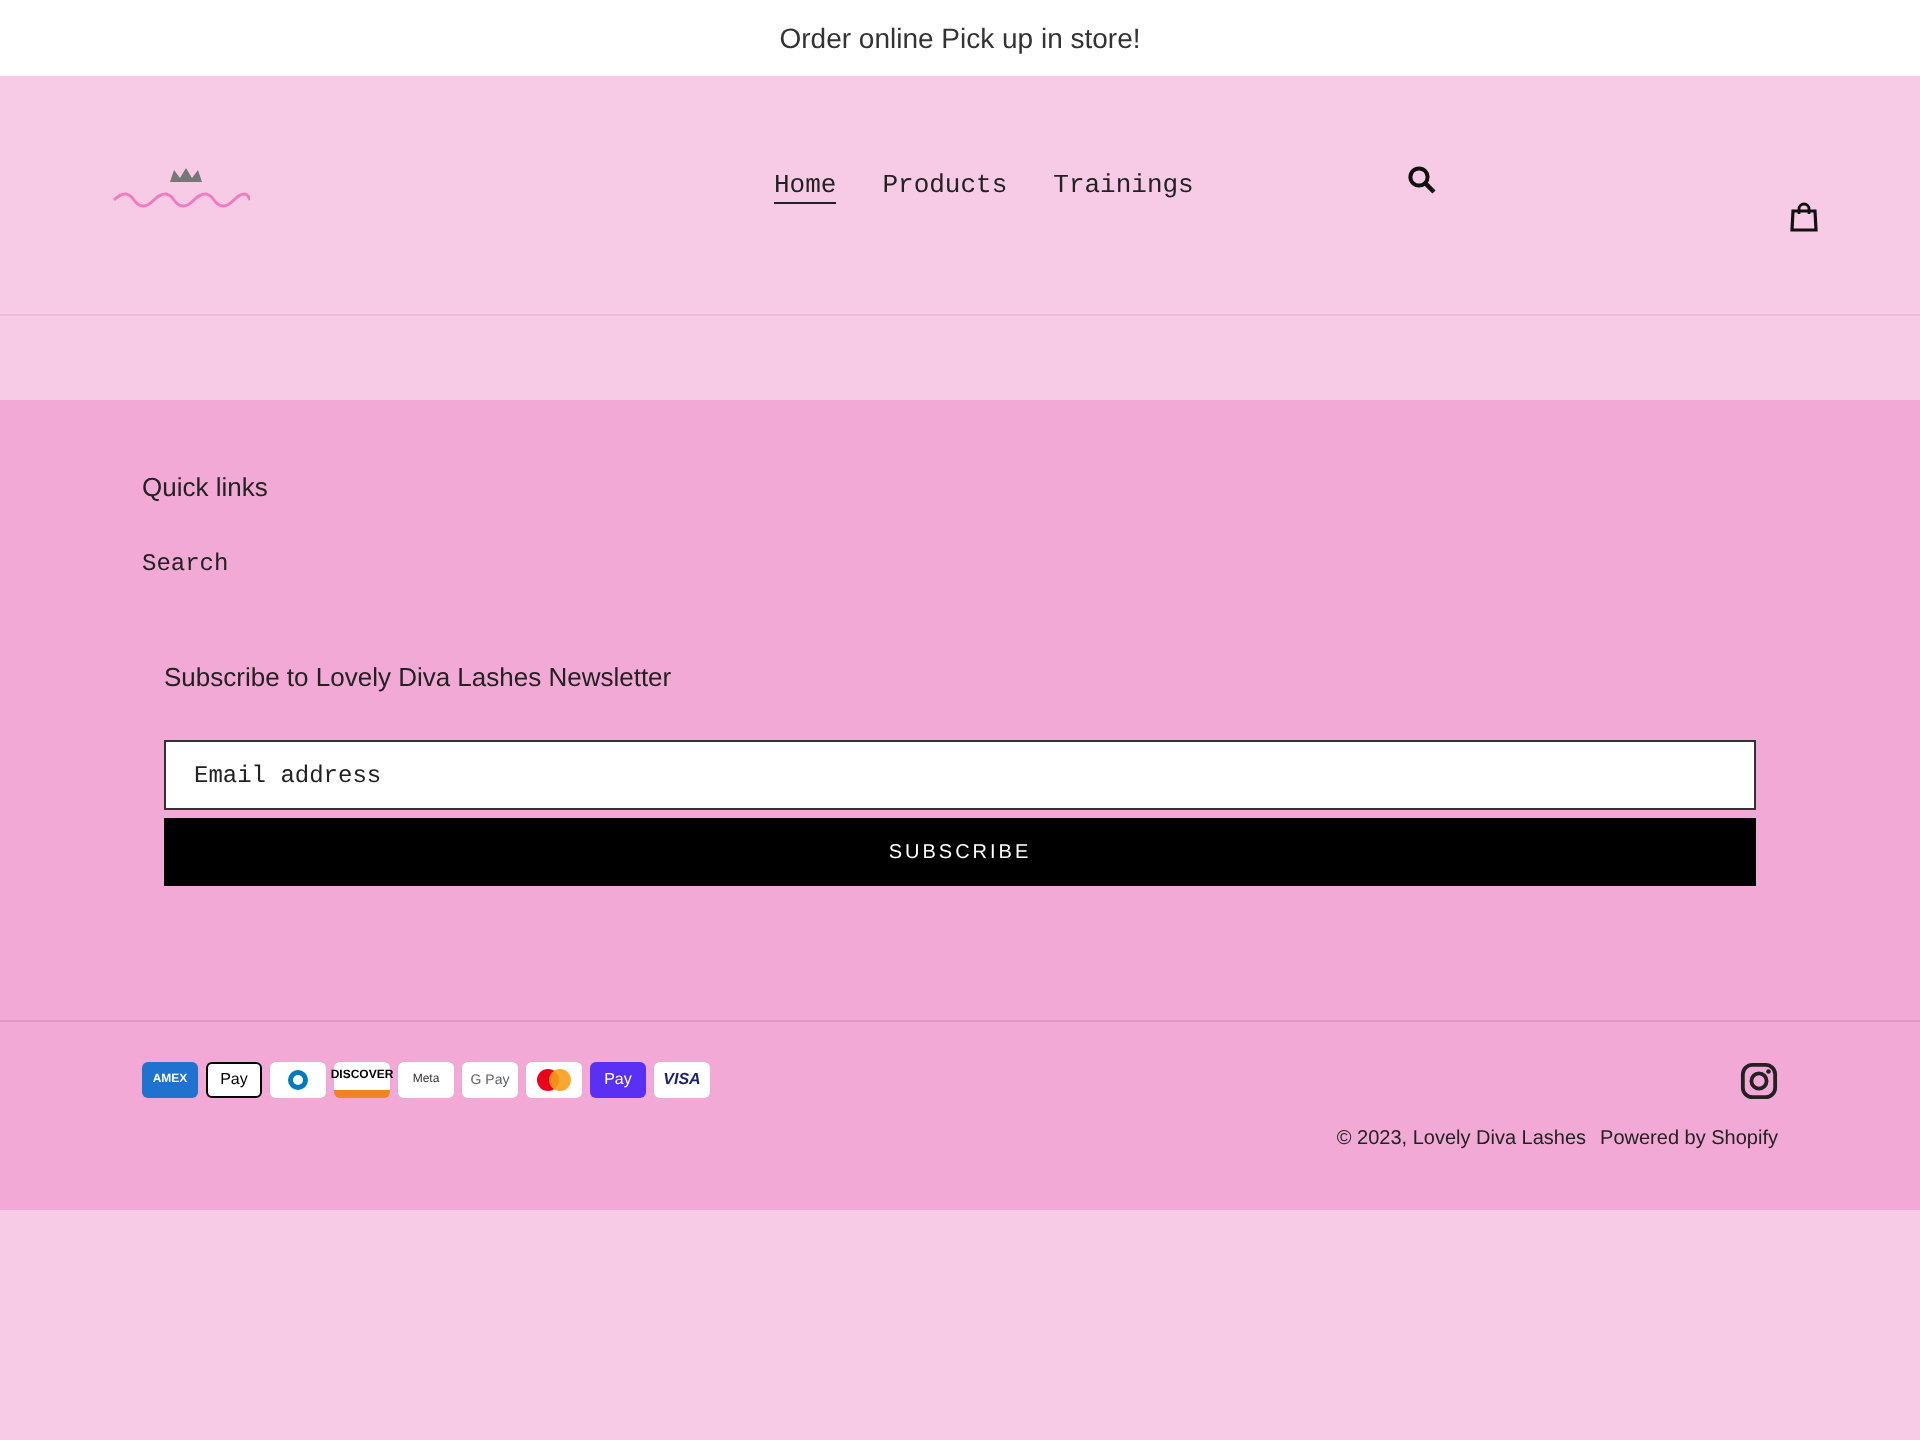 The width and height of the screenshot is (1920, 1440). Describe the element at coordinates (618, 1080) in the screenshot. I see `shop-pay-card-icon: Pay` at that location.